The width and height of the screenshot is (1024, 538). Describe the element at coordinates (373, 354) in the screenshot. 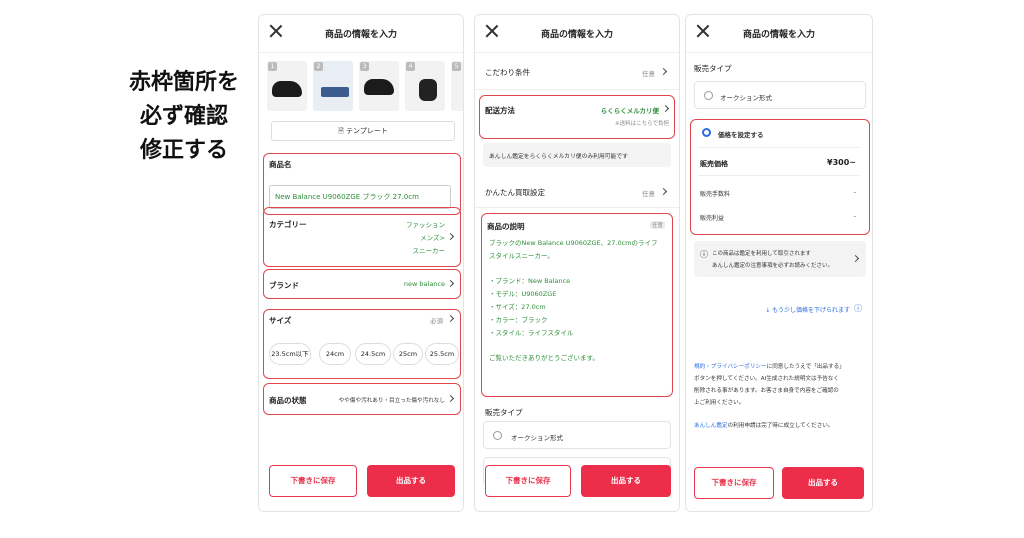

I see `size-chip: 24.5cm` at that location.